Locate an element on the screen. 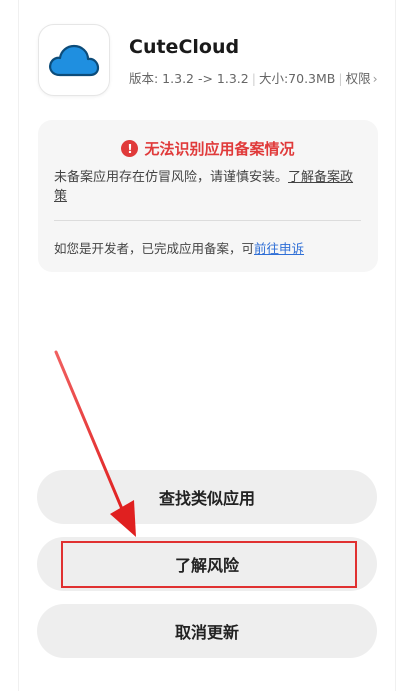 The height and width of the screenshot is (691, 414). warning-title-text: 无法识别应用备案情况 is located at coordinates (219, 149).